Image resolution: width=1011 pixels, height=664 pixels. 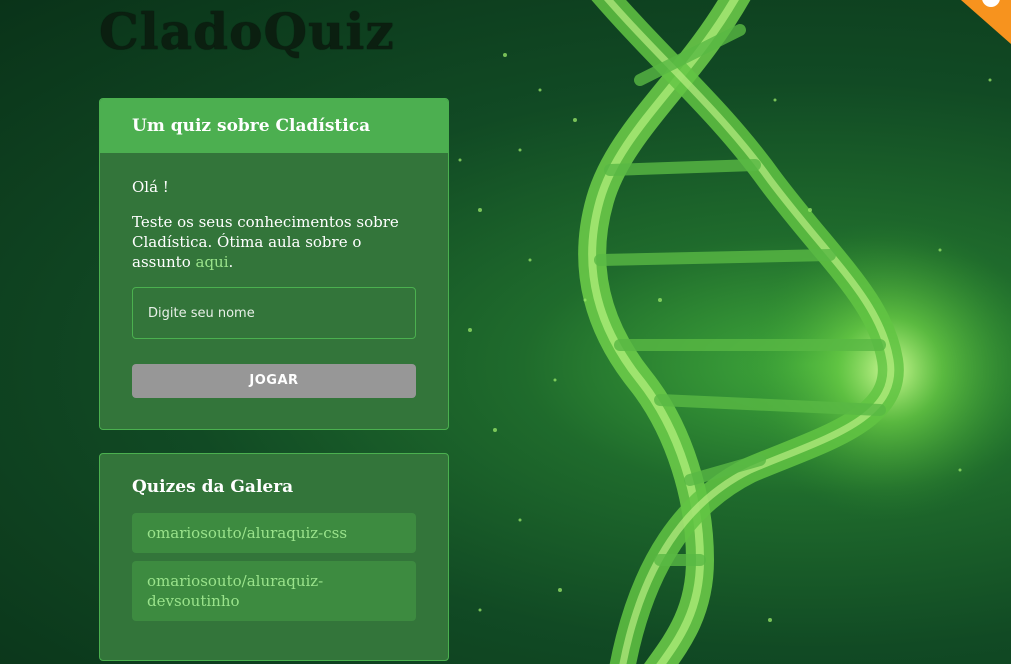 I want to click on play-button: JOGAR, so click(x=274, y=381).